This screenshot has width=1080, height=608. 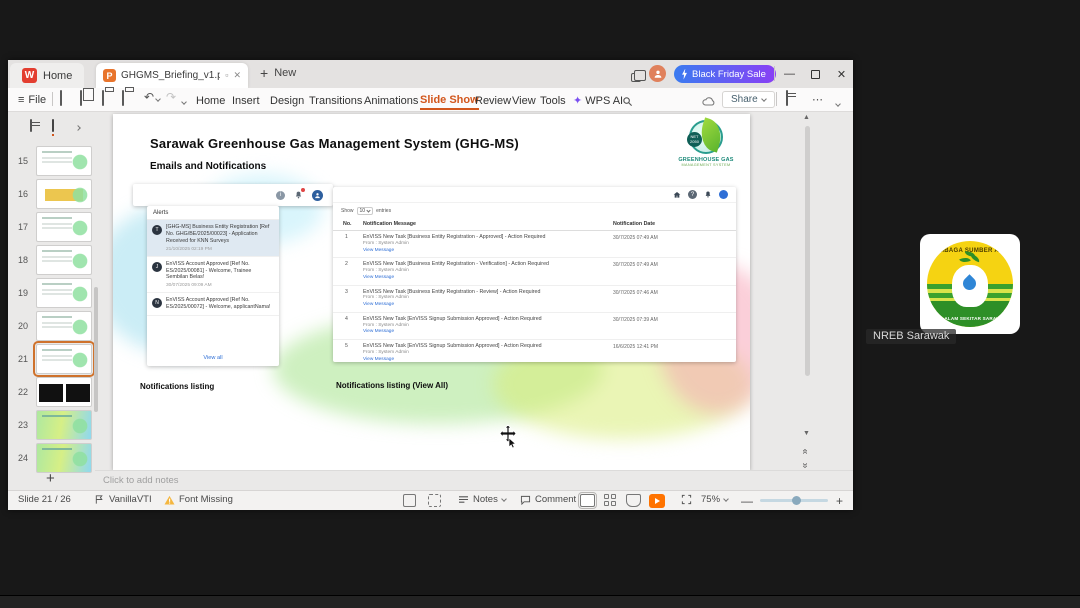 I want to click on file-menu-button: ≡ File, so click(x=32, y=100).